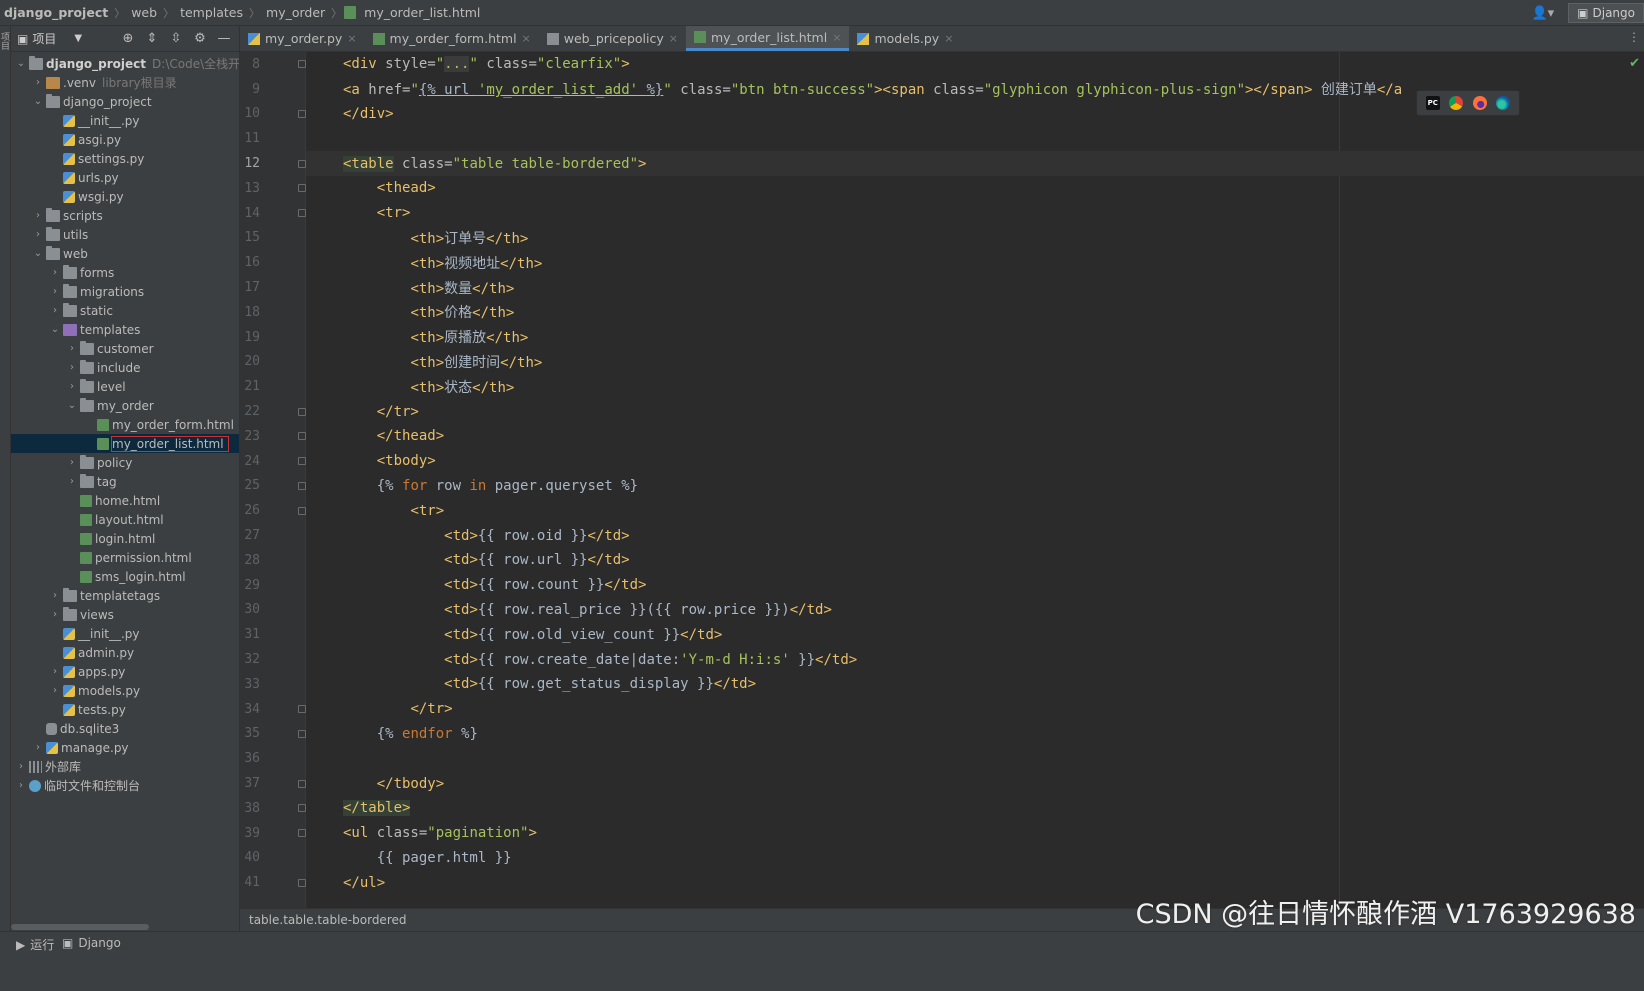  Describe the element at coordinates (944, 858) in the screenshot. I see `code-line: 40 {{ pager.html }}` at that location.